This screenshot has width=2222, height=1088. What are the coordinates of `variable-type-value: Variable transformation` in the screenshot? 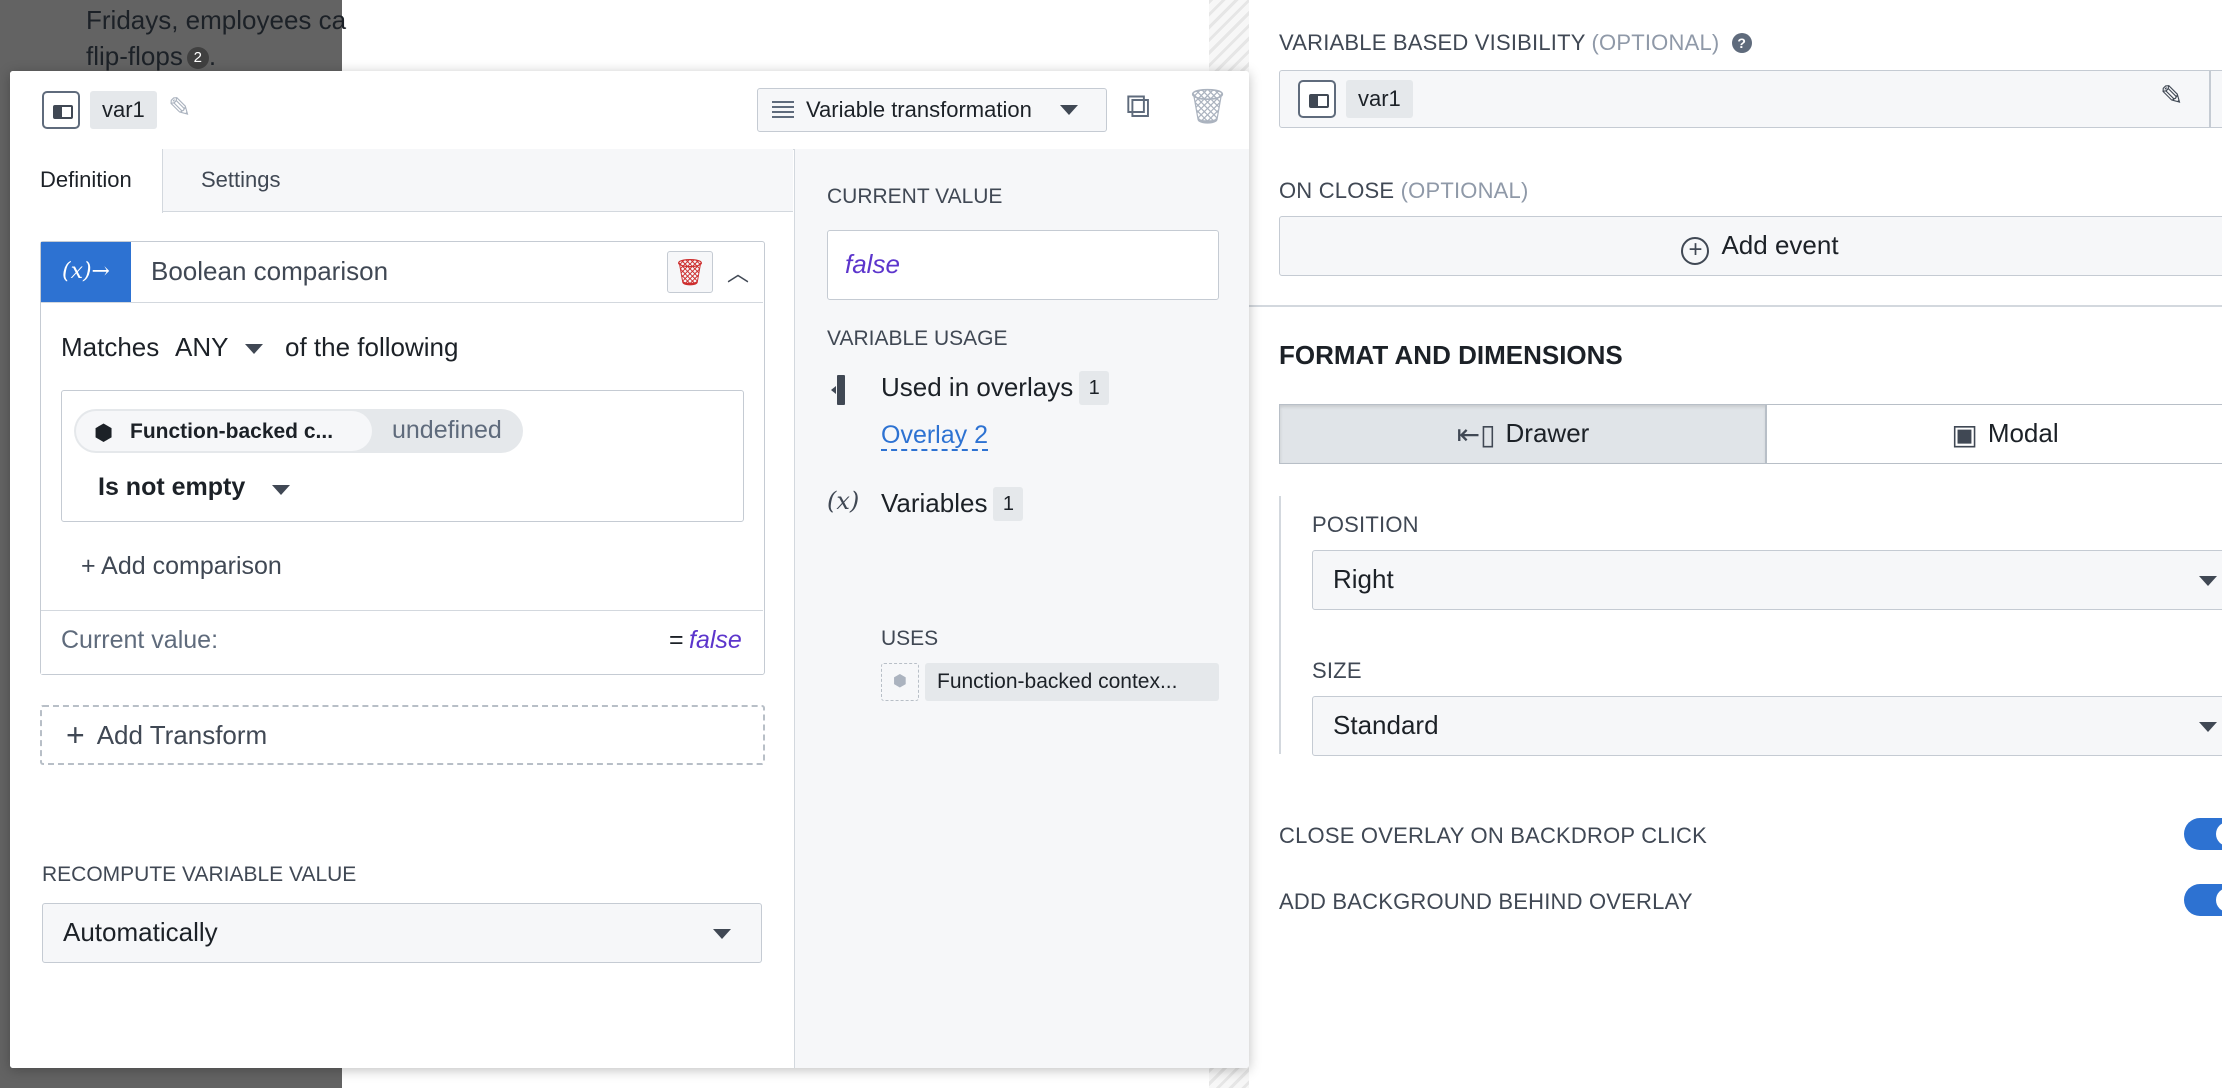 It's located at (919, 109).